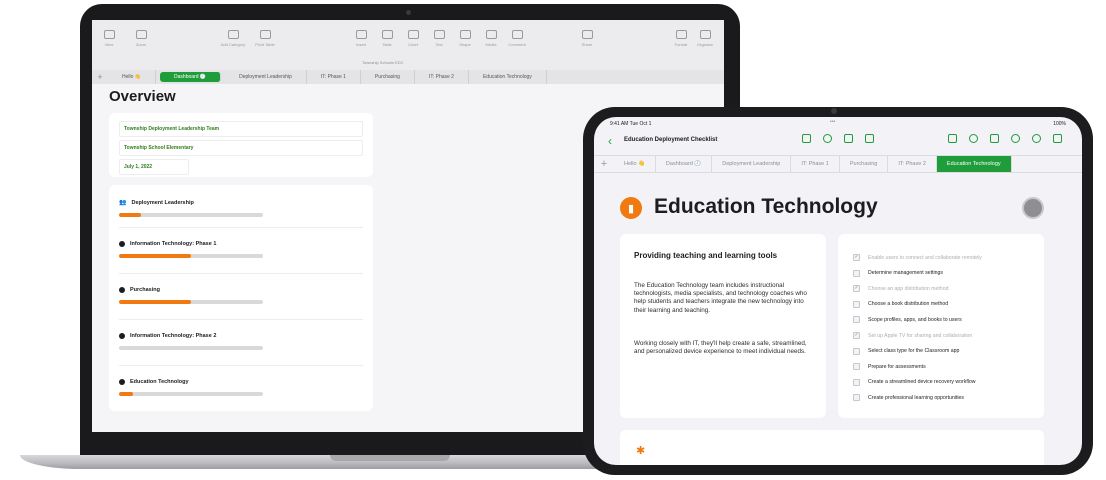 This screenshot has height=480, width=1106. What do you see at coordinates (587, 38) in the screenshot?
I see `share-button: Share` at bounding box center [587, 38].